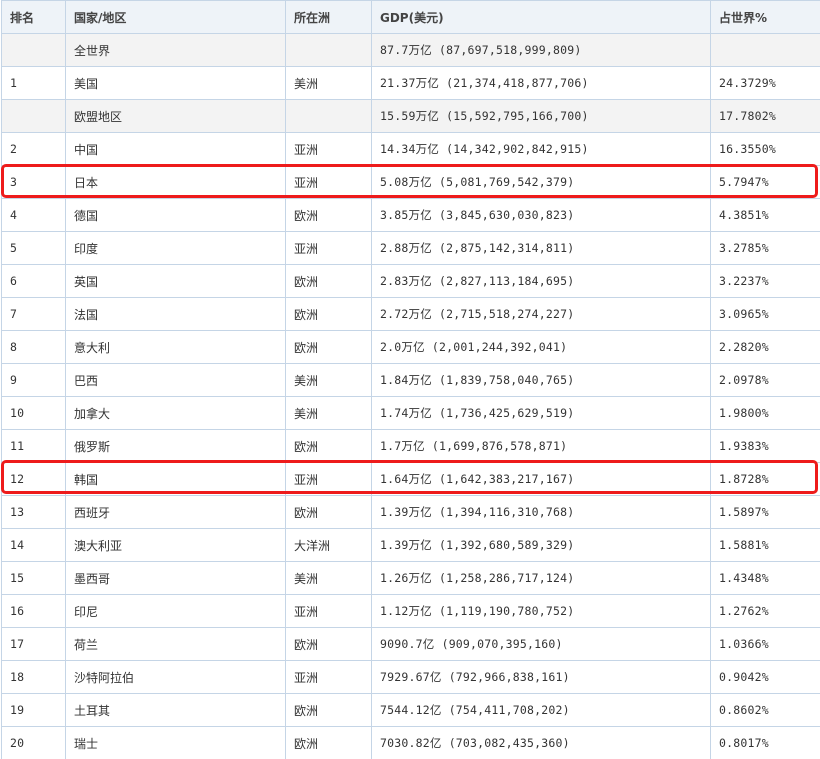 This screenshot has width=820, height=759. What do you see at coordinates (541, 677) in the screenshot?
I see `cell-gdp: 7929.67亿 (792,966,838,161)` at bounding box center [541, 677].